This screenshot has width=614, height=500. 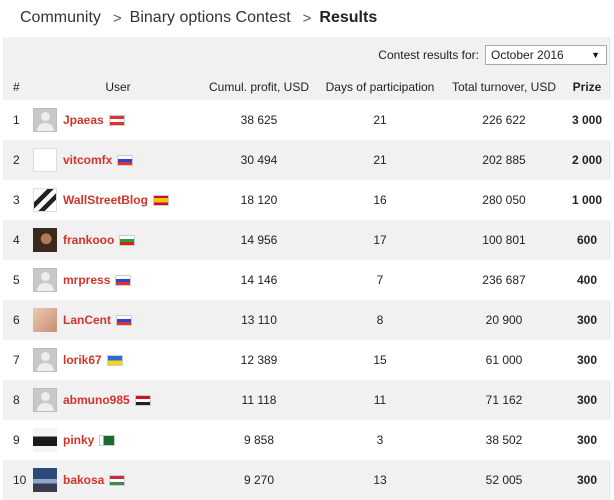 I want to click on contest-month-value: October 2016, so click(x=527, y=55).